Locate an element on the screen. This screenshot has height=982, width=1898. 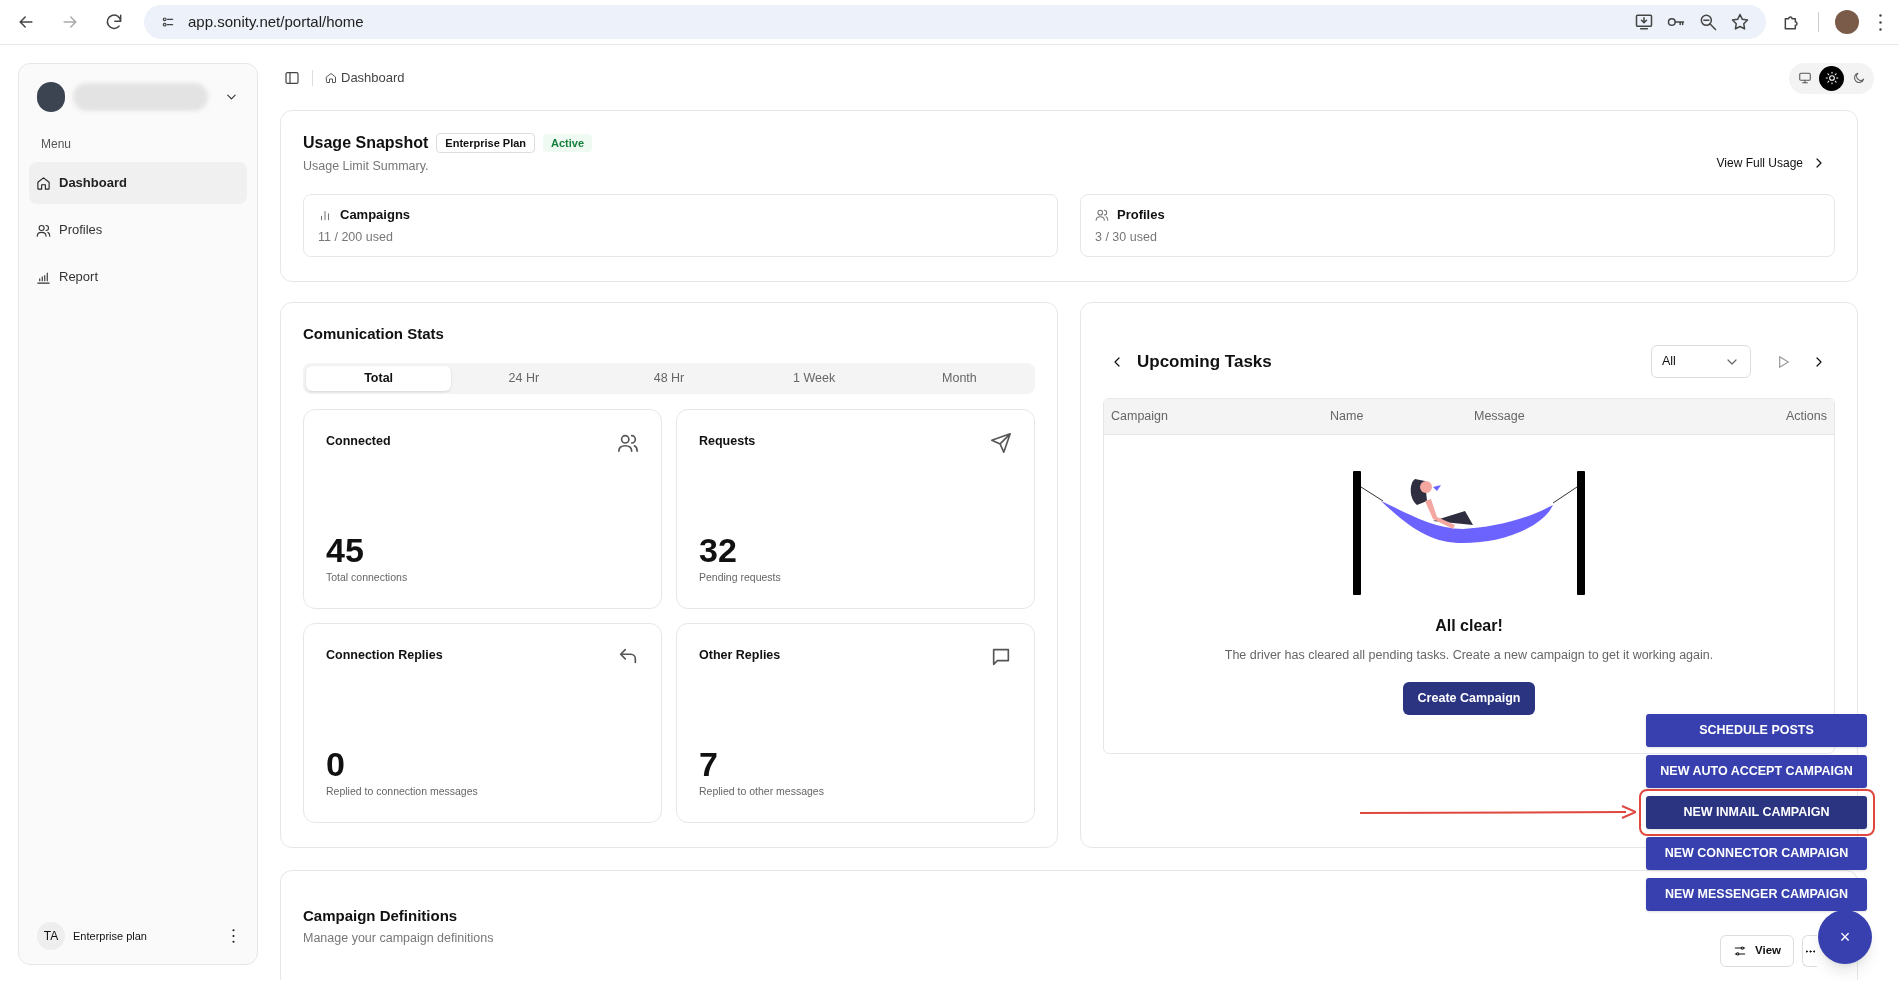
moon-icon is located at coordinates (1858, 78).